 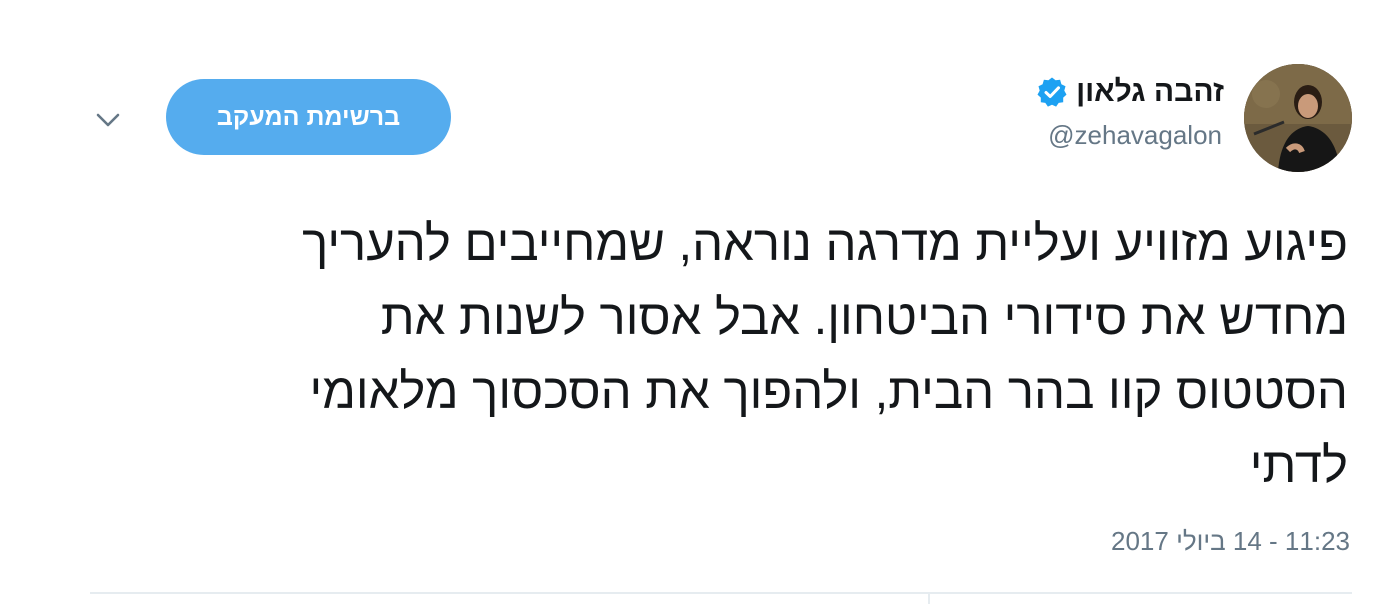 I want to click on avatar-image, so click(x=1298, y=118).